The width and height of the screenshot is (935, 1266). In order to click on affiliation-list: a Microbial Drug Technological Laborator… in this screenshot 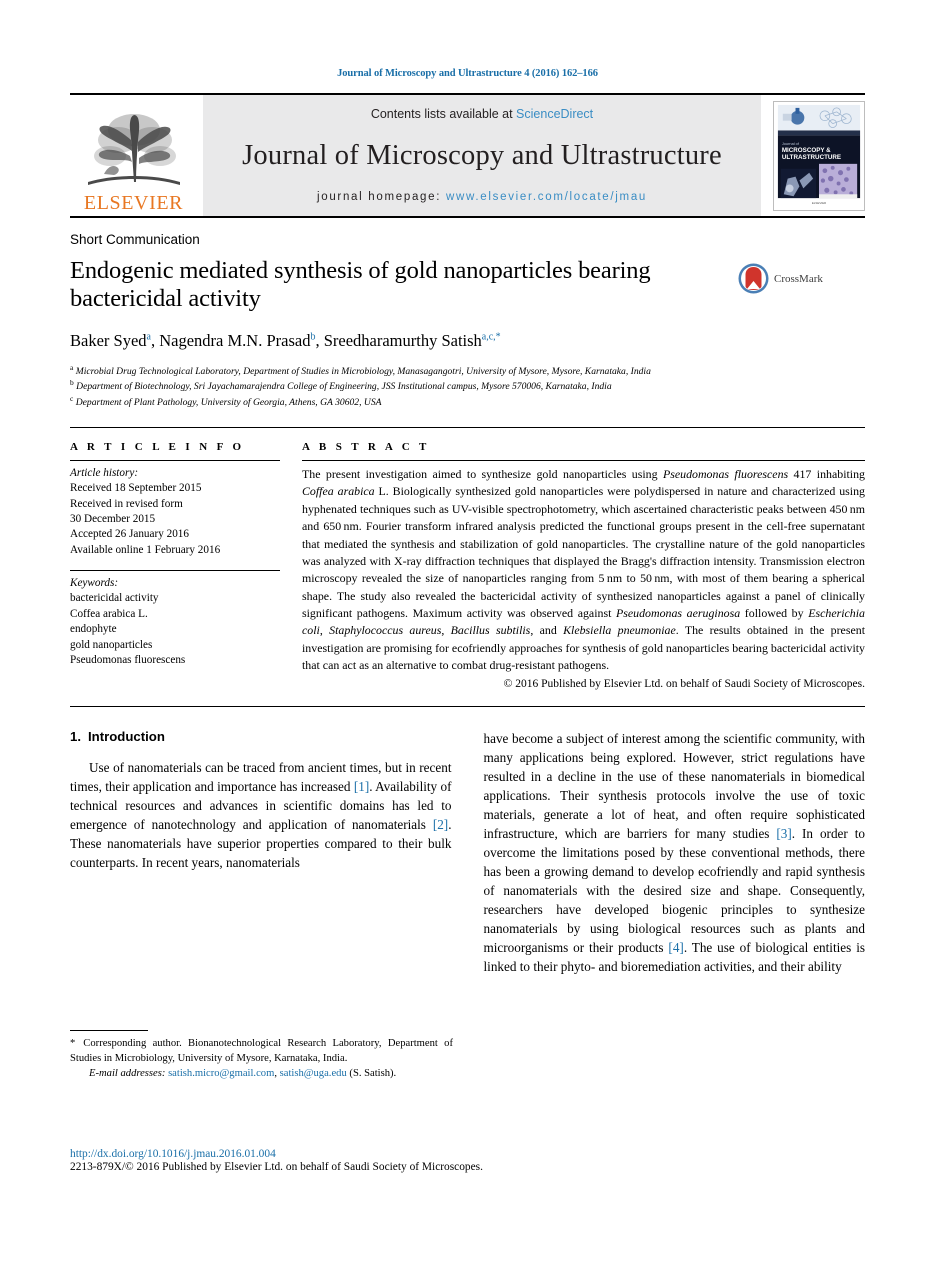, I will do `click(420, 386)`.